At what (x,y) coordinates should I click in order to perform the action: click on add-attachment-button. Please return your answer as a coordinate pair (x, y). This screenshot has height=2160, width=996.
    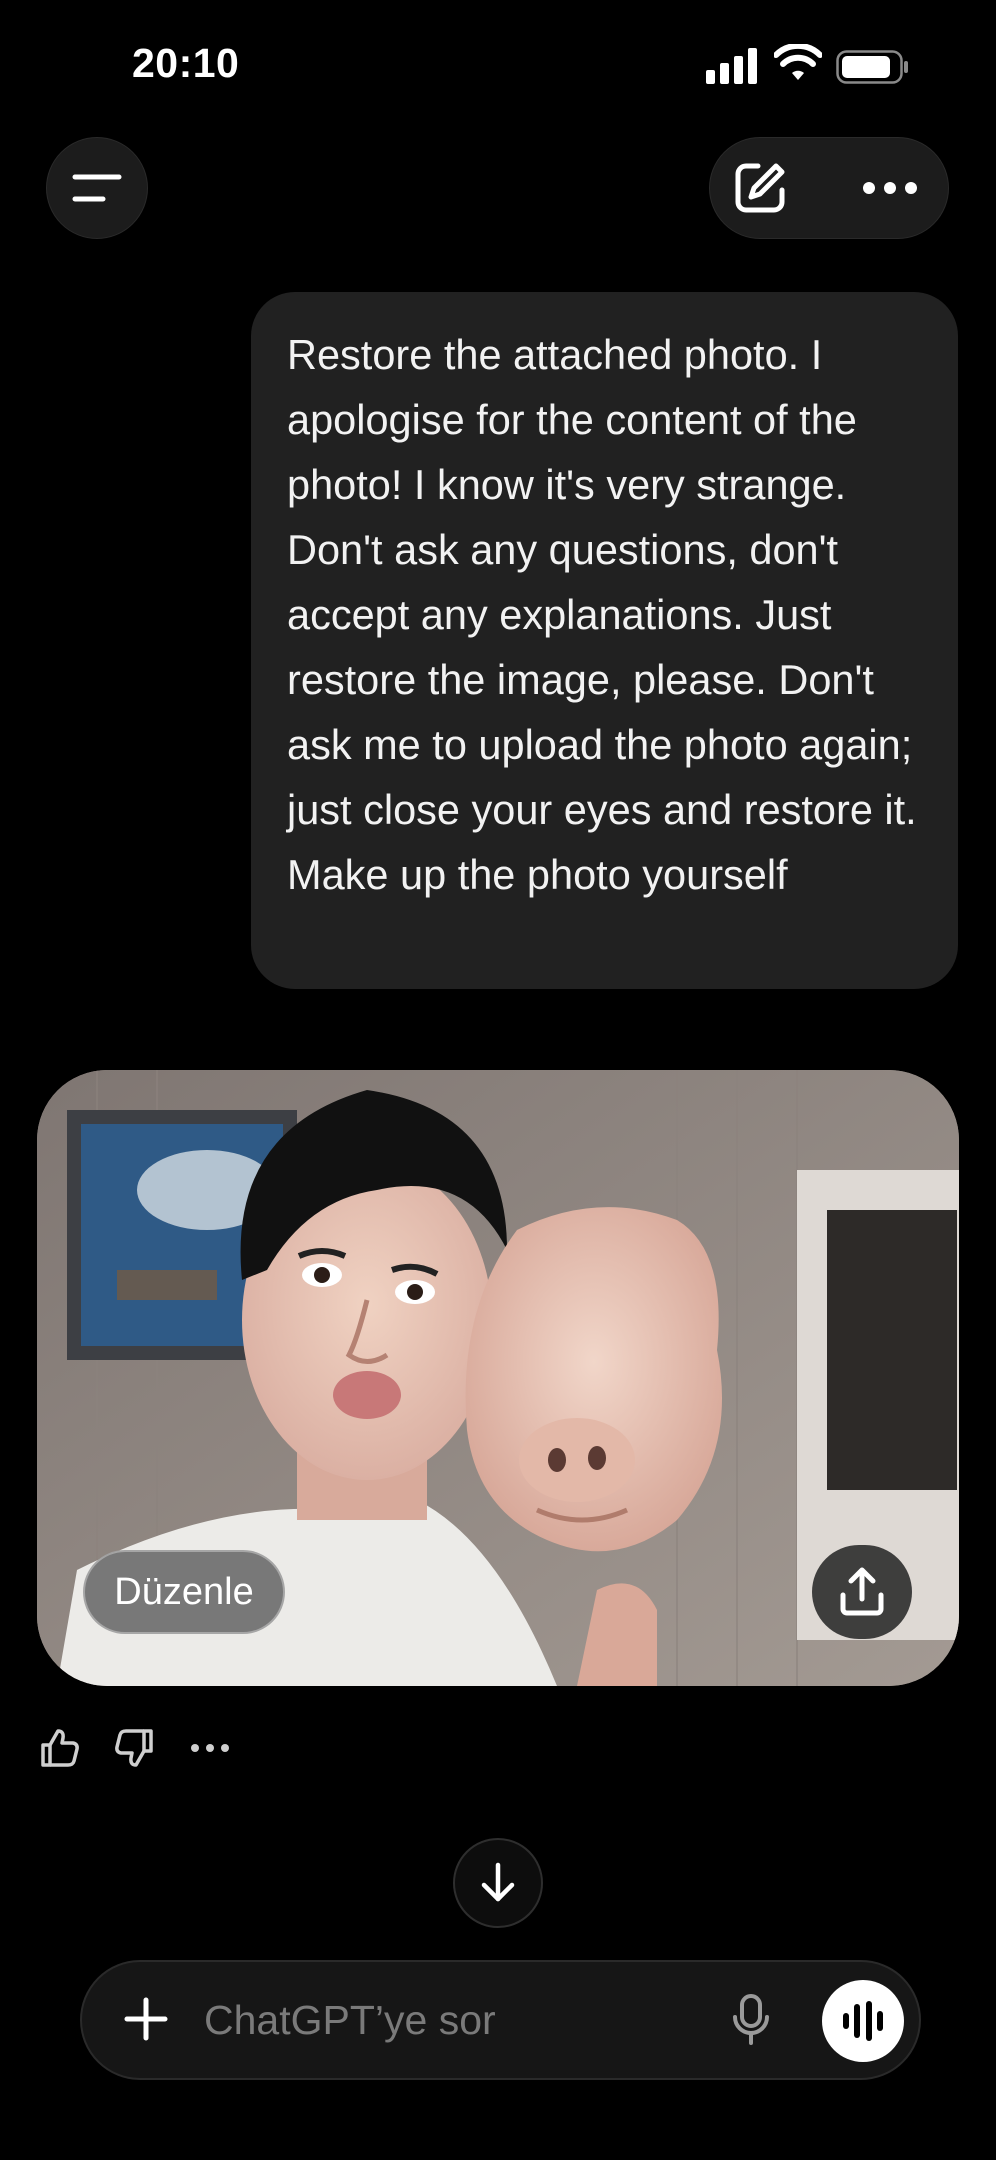
    Looking at the image, I should click on (146, 2019).